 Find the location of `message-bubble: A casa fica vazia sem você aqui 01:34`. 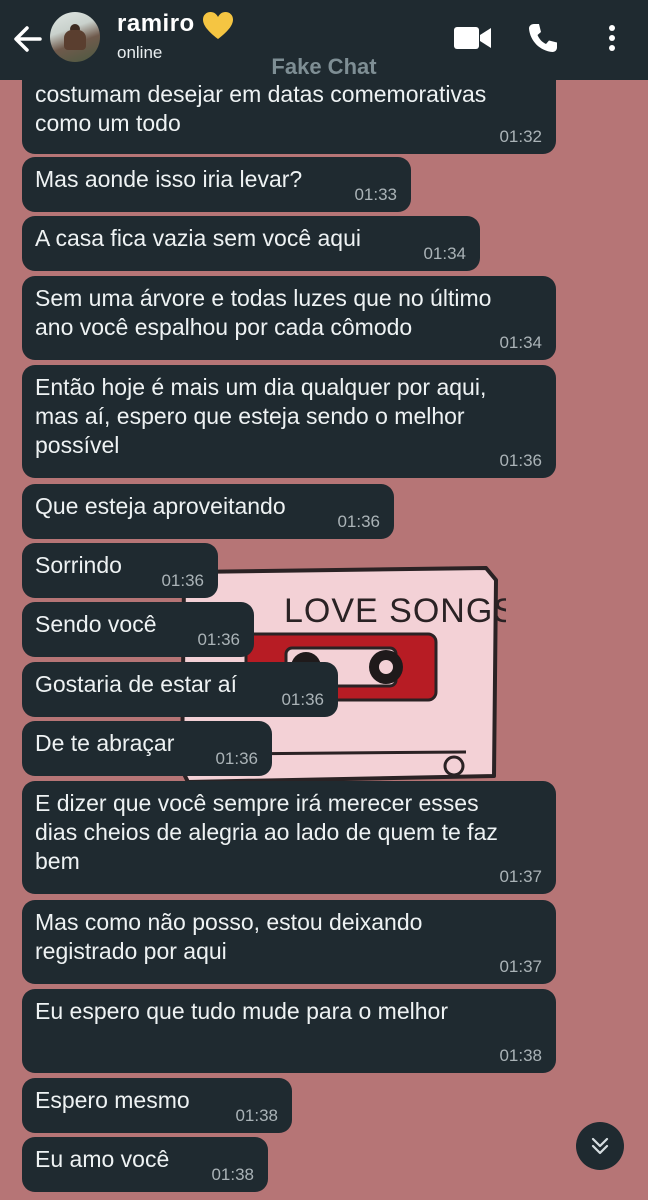

message-bubble: A casa fica vazia sem você aqui 01:34 is located at coordinates (251, 243).